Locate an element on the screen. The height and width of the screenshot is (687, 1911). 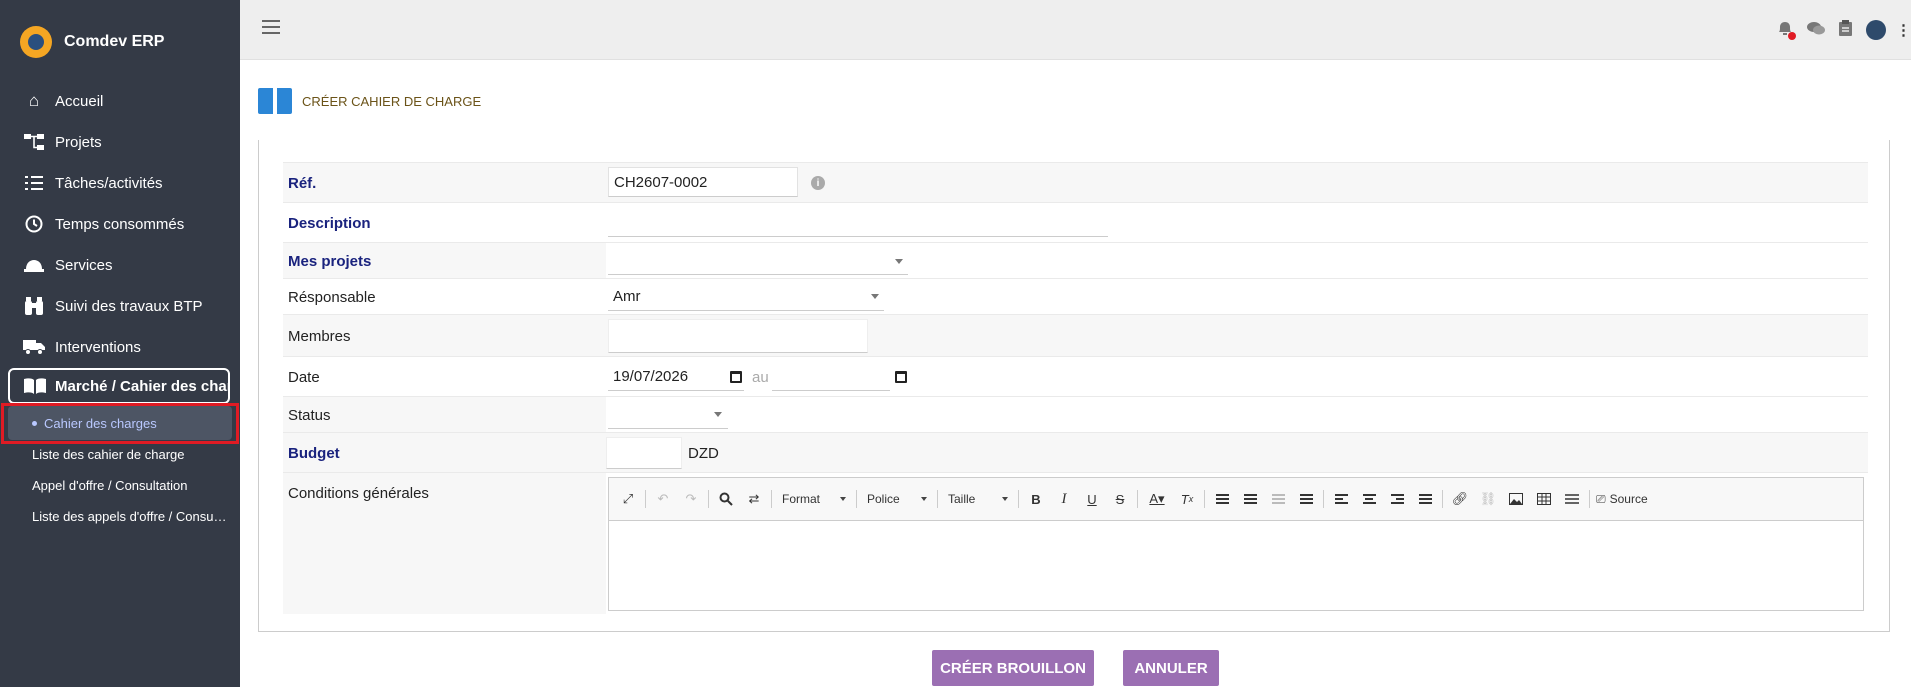
sidebar-subitem-liste-appels: Liste des appels d'offre / Consultation is located at coordinates (130, 516).